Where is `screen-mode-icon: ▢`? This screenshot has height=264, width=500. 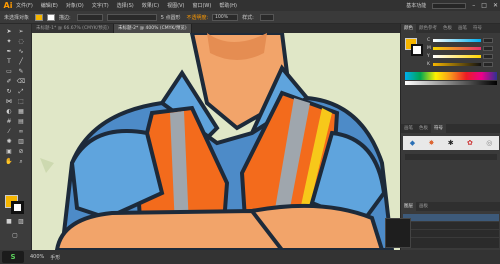 screen-mode-icon: ▢ is located at coordinates (15, 236).